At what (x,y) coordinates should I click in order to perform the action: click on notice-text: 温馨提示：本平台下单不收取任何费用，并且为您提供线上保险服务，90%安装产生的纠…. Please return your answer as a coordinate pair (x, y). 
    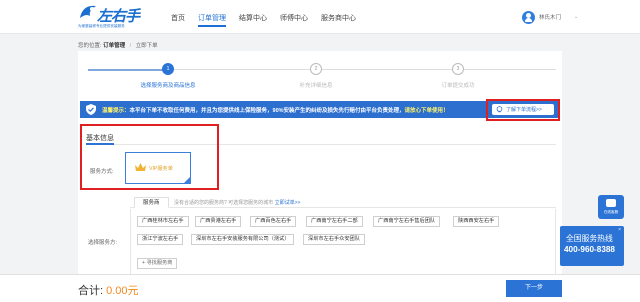
    Looking at the image, I should click on (275, 110).